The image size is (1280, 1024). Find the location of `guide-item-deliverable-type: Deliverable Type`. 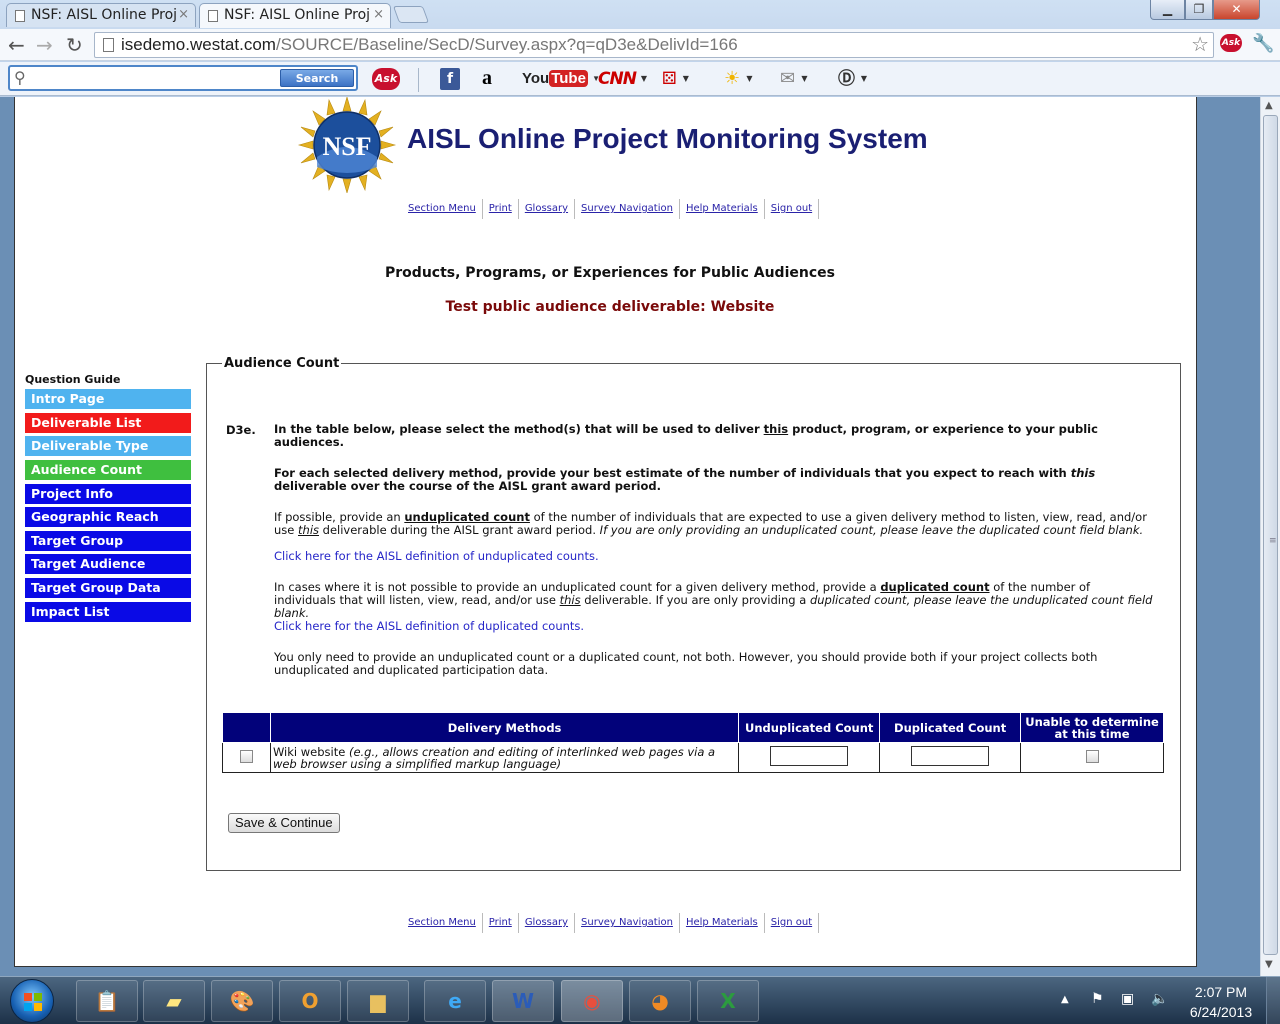

guide-item-deliverable-type: Deliverable Type is located at coordinates (108, 446).